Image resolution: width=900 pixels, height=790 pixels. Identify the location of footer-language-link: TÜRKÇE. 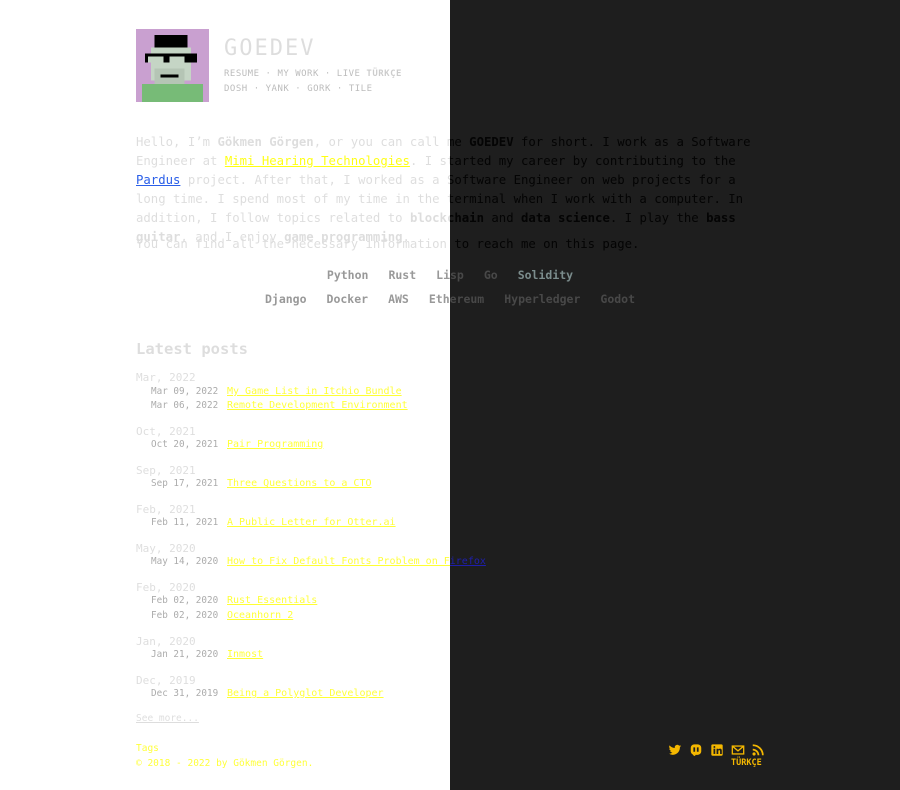
(746, 763).